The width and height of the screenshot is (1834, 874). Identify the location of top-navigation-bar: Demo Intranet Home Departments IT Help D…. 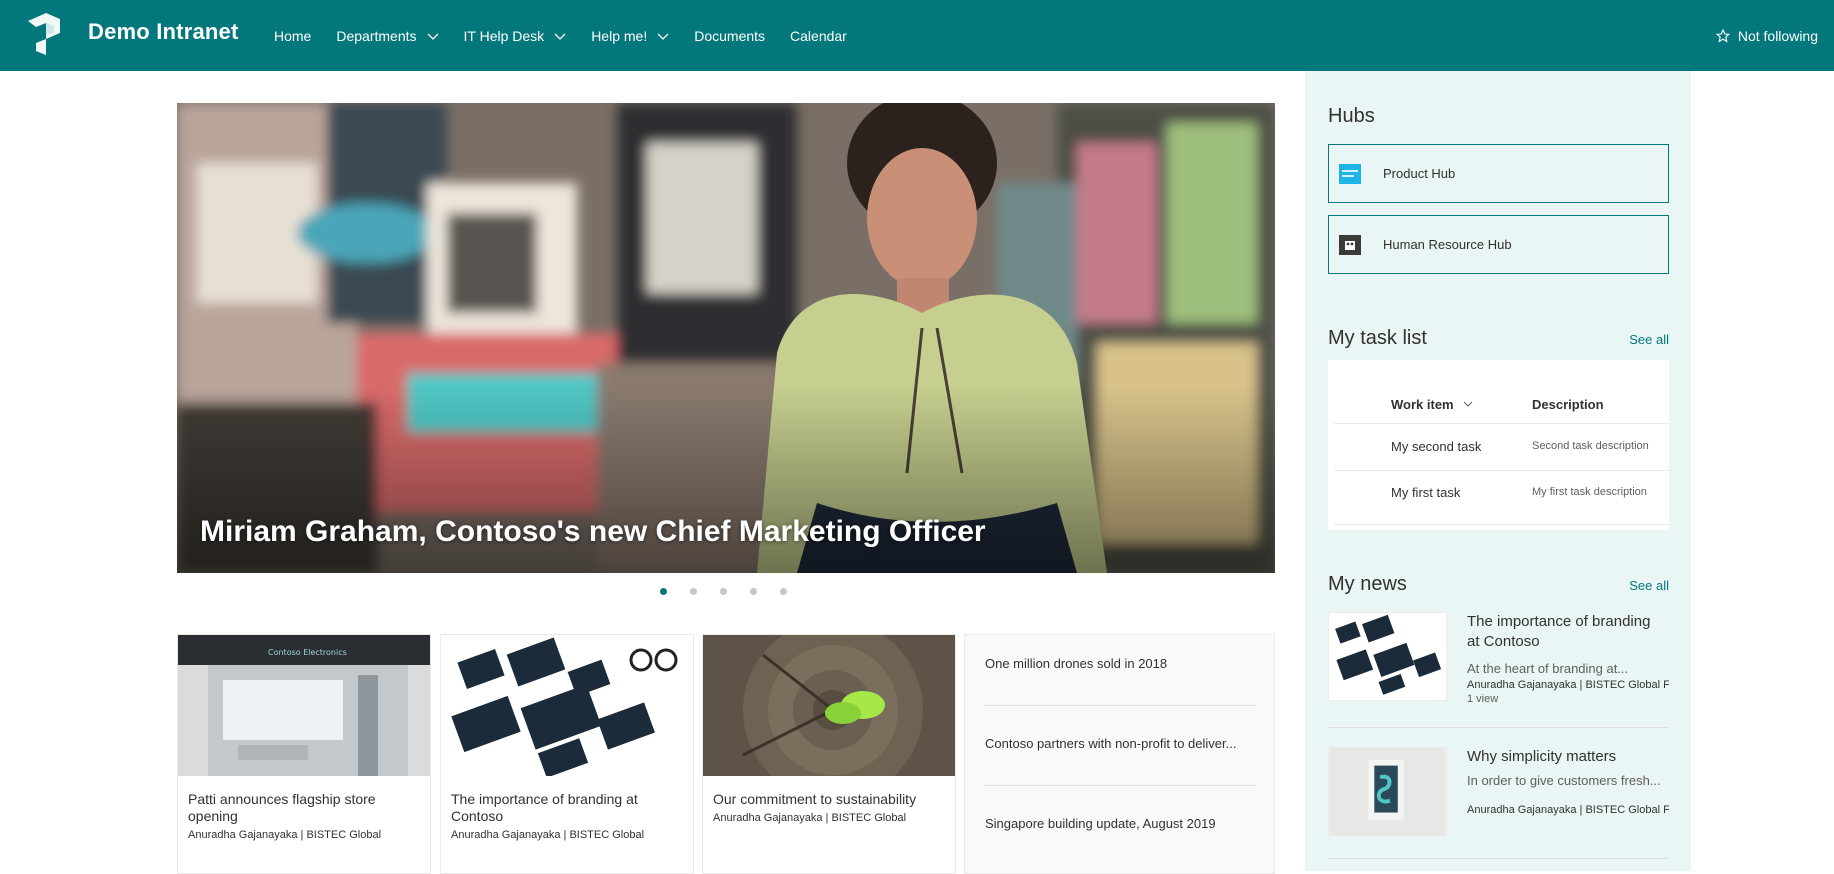
(917, 35).